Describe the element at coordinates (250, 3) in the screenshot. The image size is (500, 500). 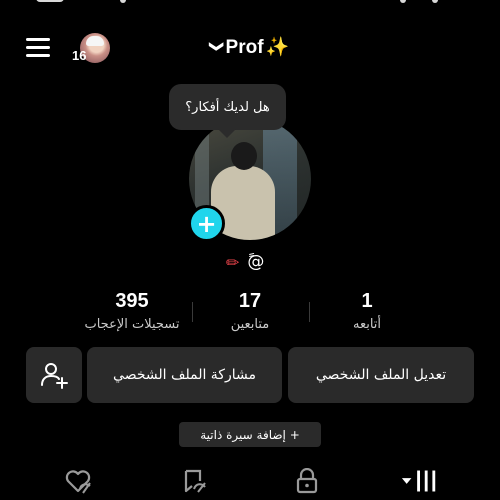
I see `status-bar` at that location.